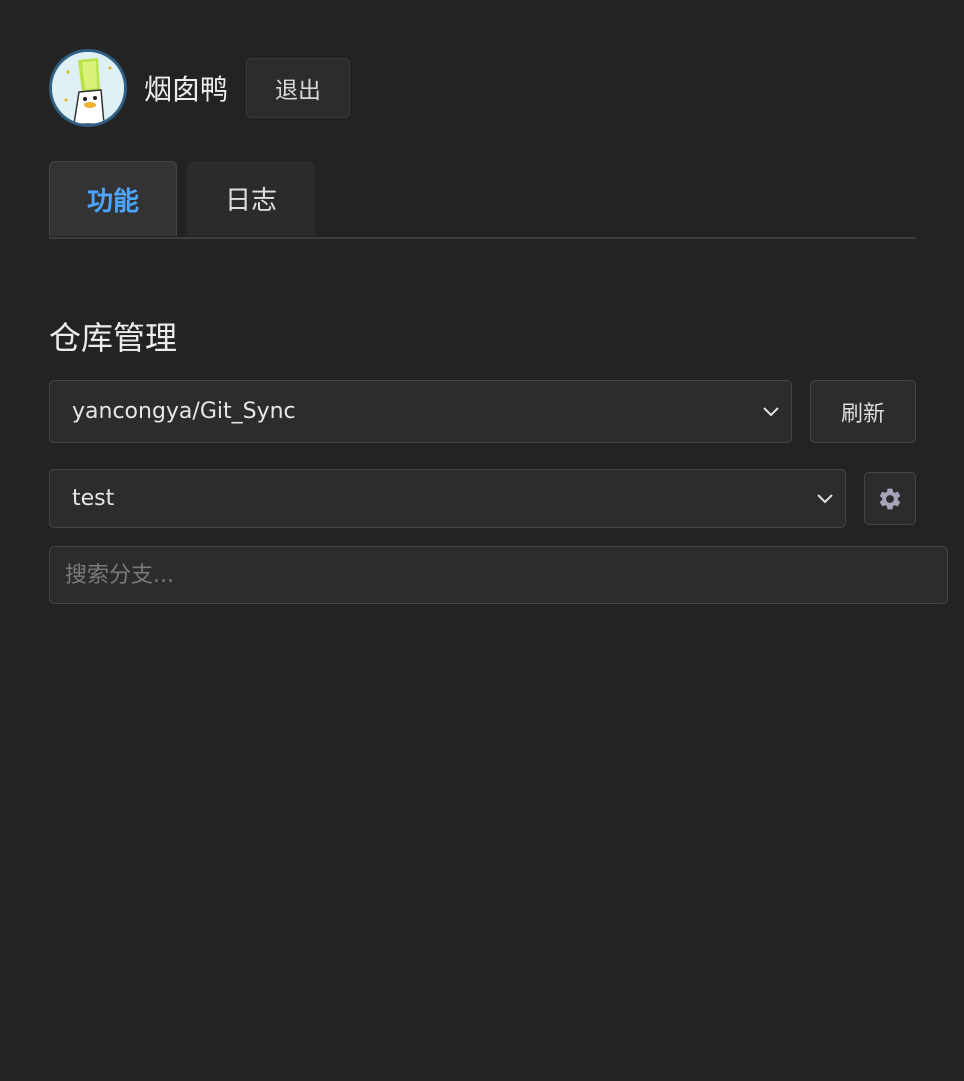 This screenshot has width=964, height=1081. I want to click on branch-settings-button, so click(890, 498).